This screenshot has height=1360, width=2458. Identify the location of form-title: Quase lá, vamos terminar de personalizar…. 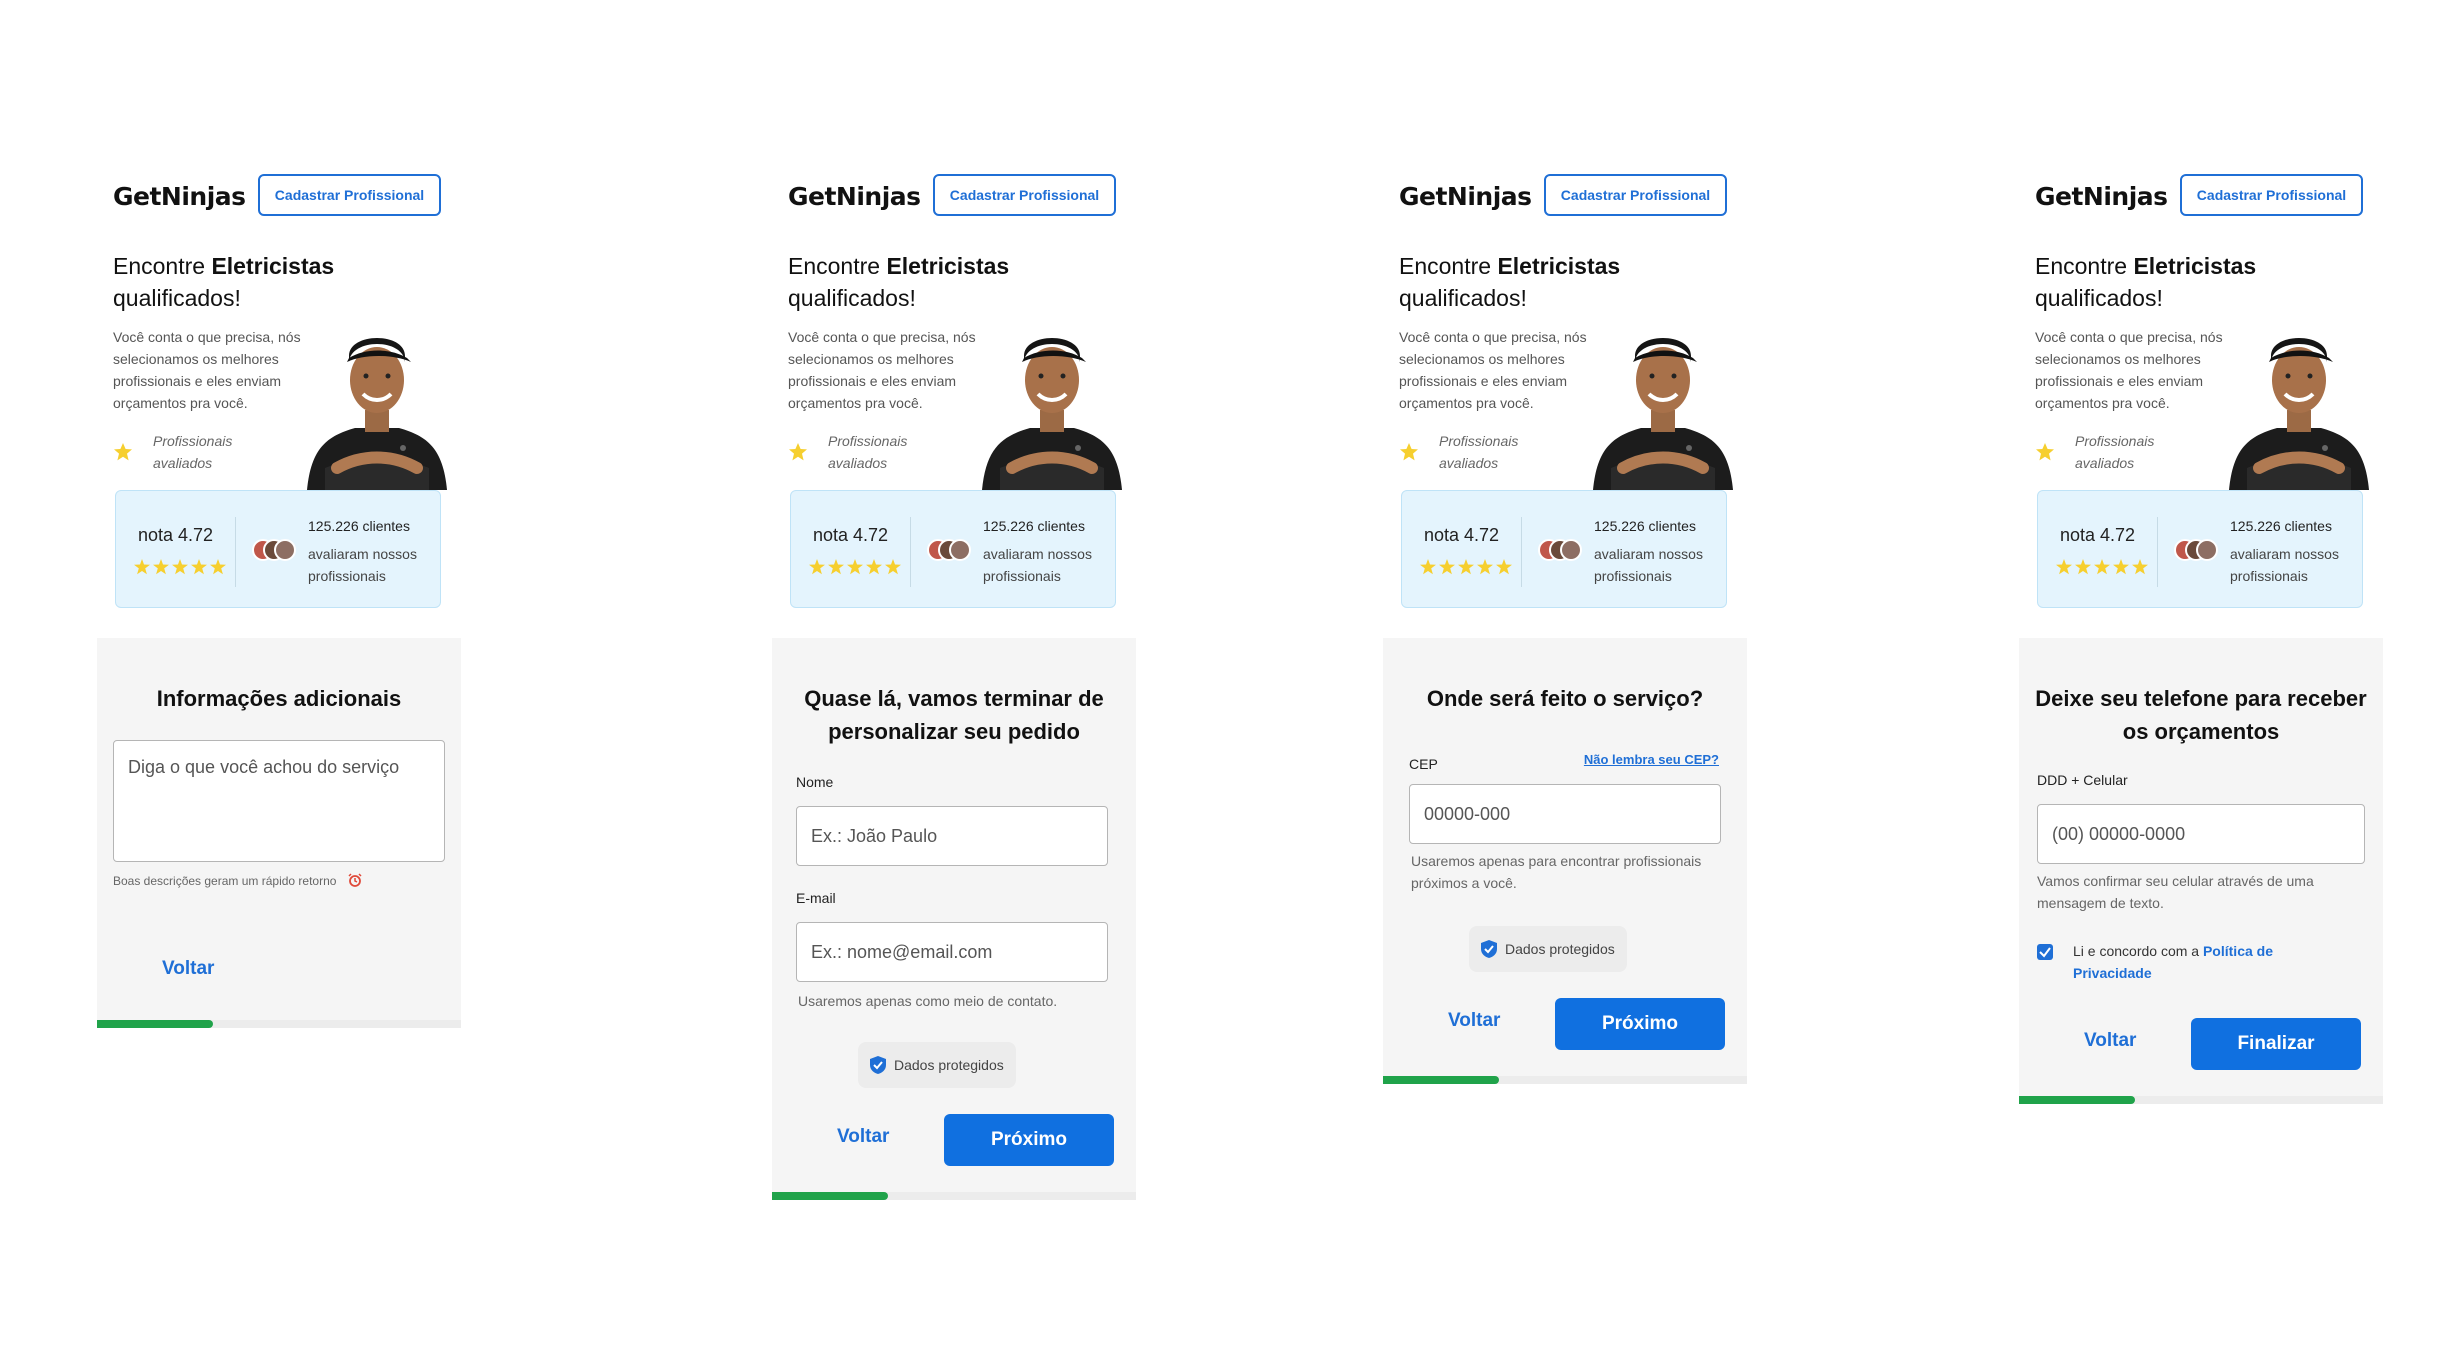
(954, 715).